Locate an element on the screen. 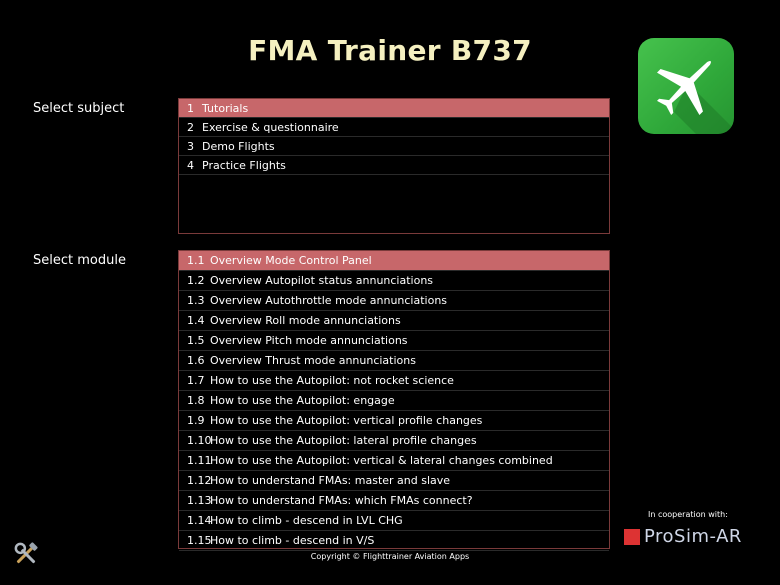  module-item: 1.14How to climb - descend in LVL CHG is located at coordinates (394, 521).